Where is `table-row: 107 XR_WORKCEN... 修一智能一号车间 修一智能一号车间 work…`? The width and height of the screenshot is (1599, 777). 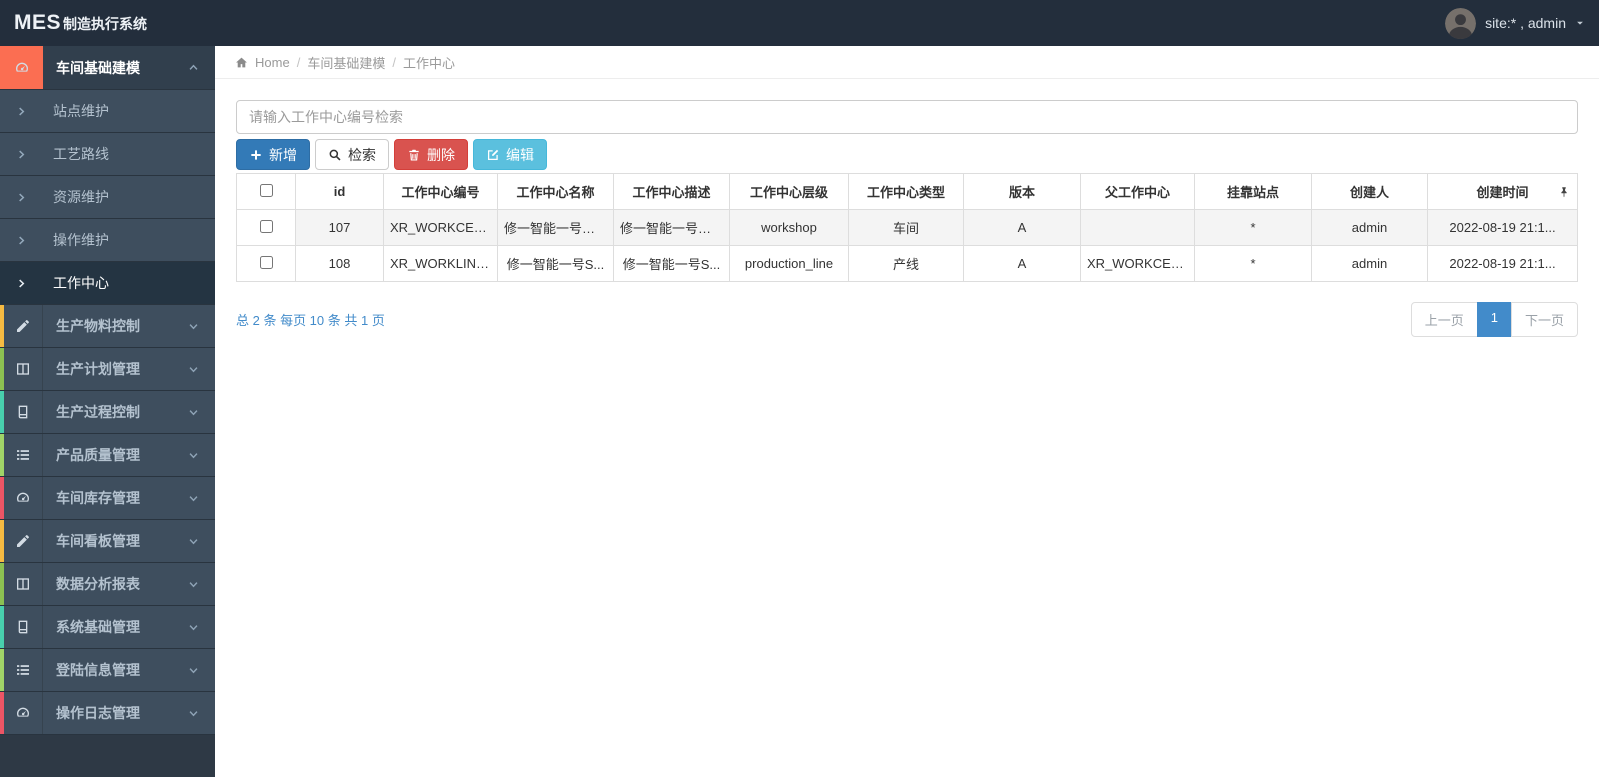
table-row: 107 XR_WORKCEN... 修一智能一号车间 修一智能一号车间 work… is located at coordinates (907, 227).